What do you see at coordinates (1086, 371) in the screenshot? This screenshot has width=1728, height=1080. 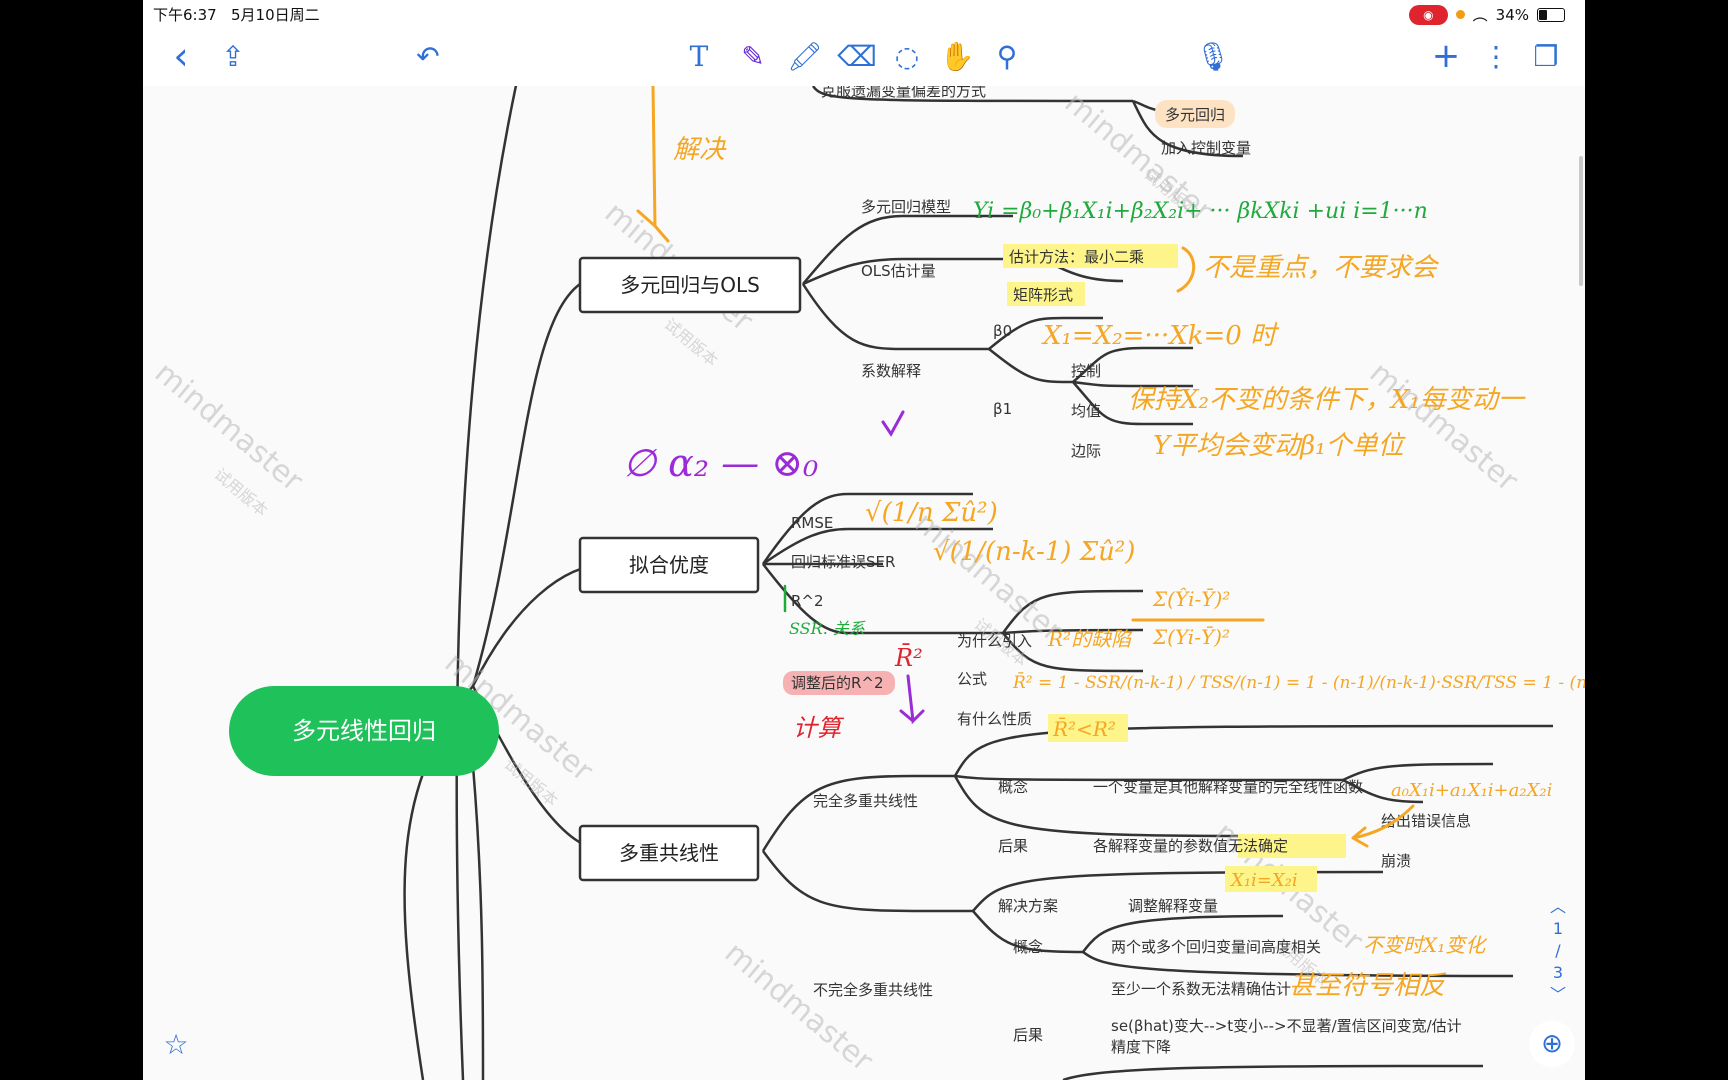 I see `node-control: 控制` at bounding box center [1086, 371].